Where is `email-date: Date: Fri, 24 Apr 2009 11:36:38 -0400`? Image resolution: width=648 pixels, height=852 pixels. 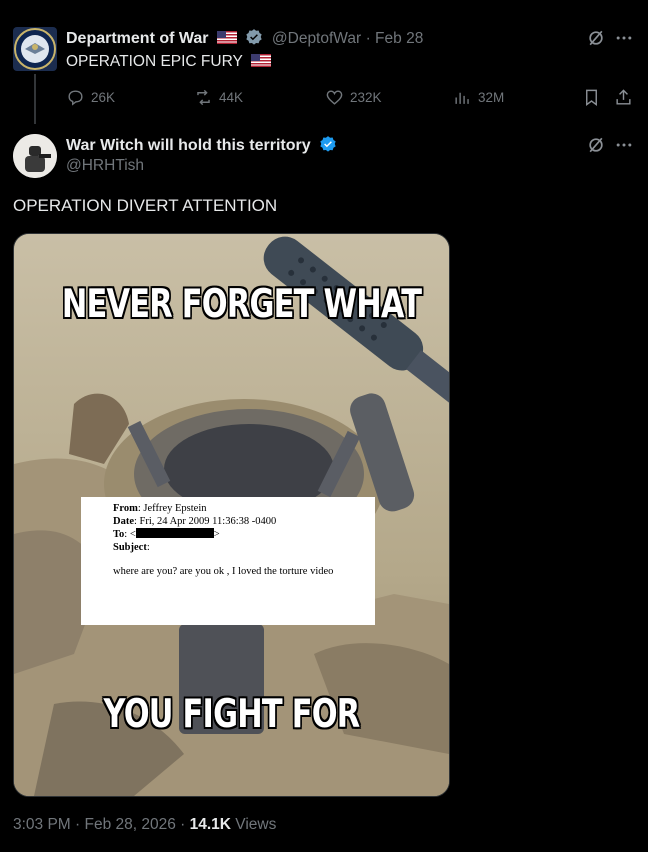 email-date: Date: Fri, 24 Apr 2009 11:36:38 -0400 is located at coordinates (195, 521).